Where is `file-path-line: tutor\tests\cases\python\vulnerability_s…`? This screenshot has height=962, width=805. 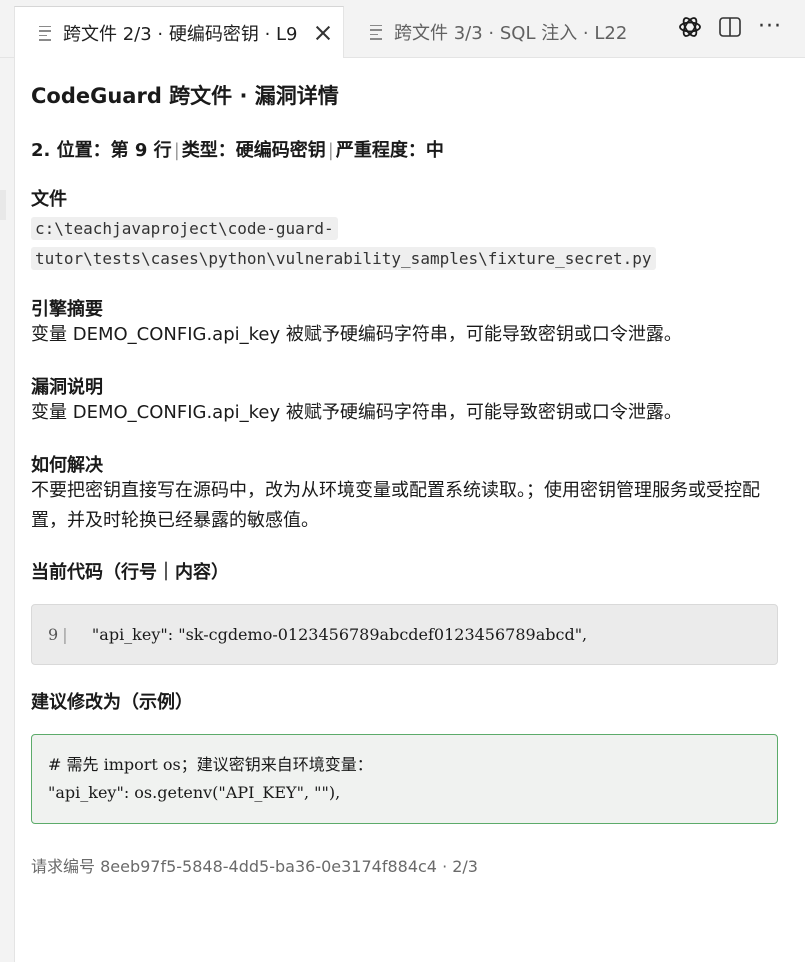
file-path-line: tutor\tests\cases\python\vulnerability_s… is located at coordinates (343, 258).